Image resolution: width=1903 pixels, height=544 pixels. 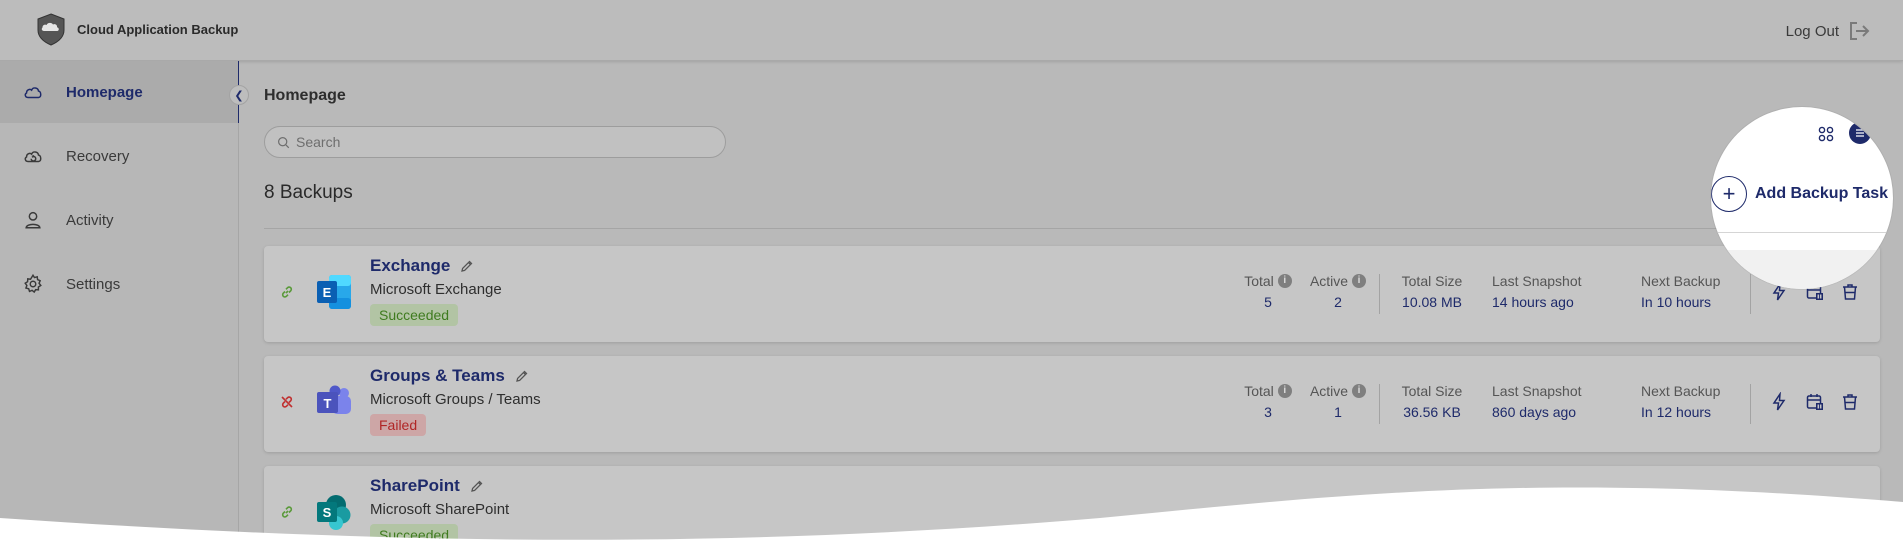 I want to click on sidebar: Homepage Recovery Activity Settings, so click(x=119, y=302).